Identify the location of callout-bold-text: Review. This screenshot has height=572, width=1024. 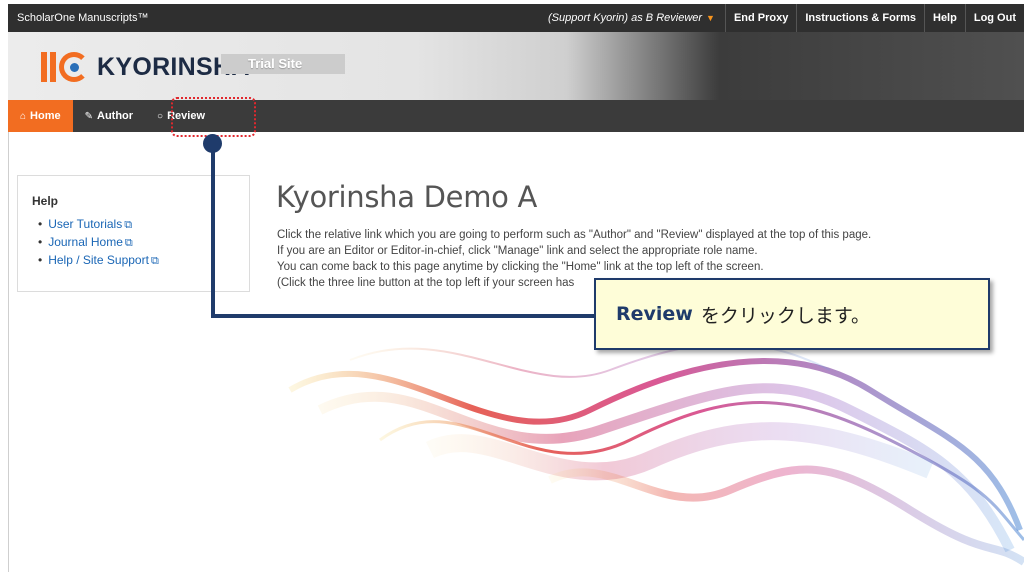
(654, 314).